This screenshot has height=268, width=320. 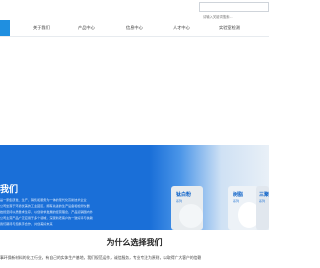 What do you see at coordinates (262, 208) in the screenshot?
I see `product-card-melamine: 三聚 系列` at bounding box center [262, 208].